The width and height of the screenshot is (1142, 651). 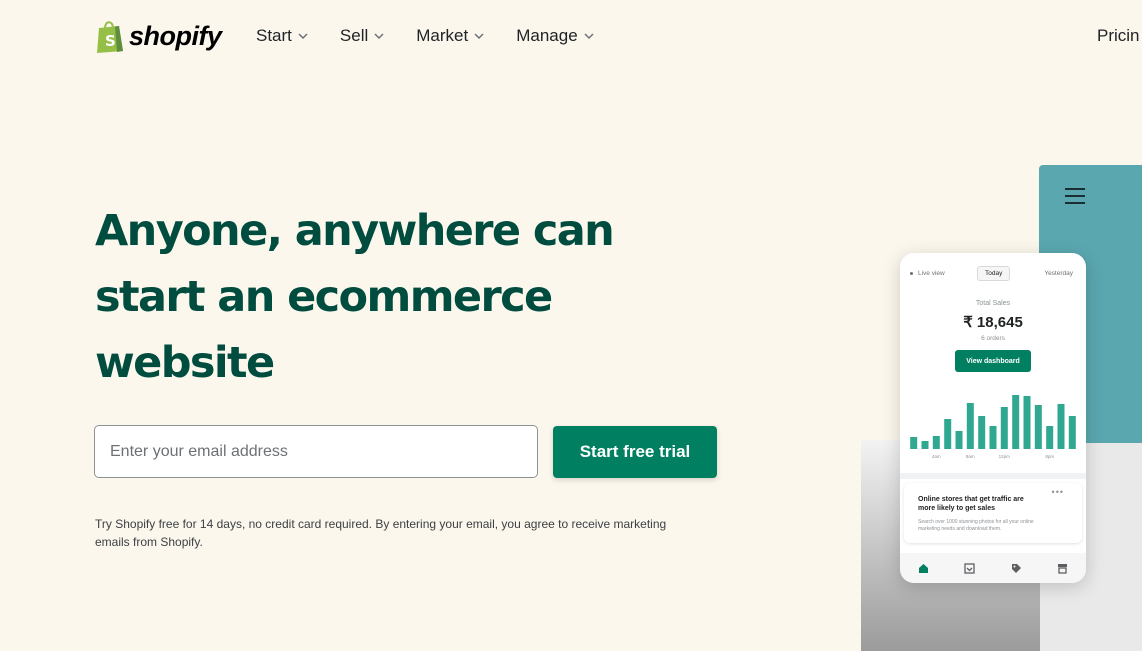 What do you see at coordinates (316, 451) in the screenshot?
I see `email-input` at bounding box center [316, 451].